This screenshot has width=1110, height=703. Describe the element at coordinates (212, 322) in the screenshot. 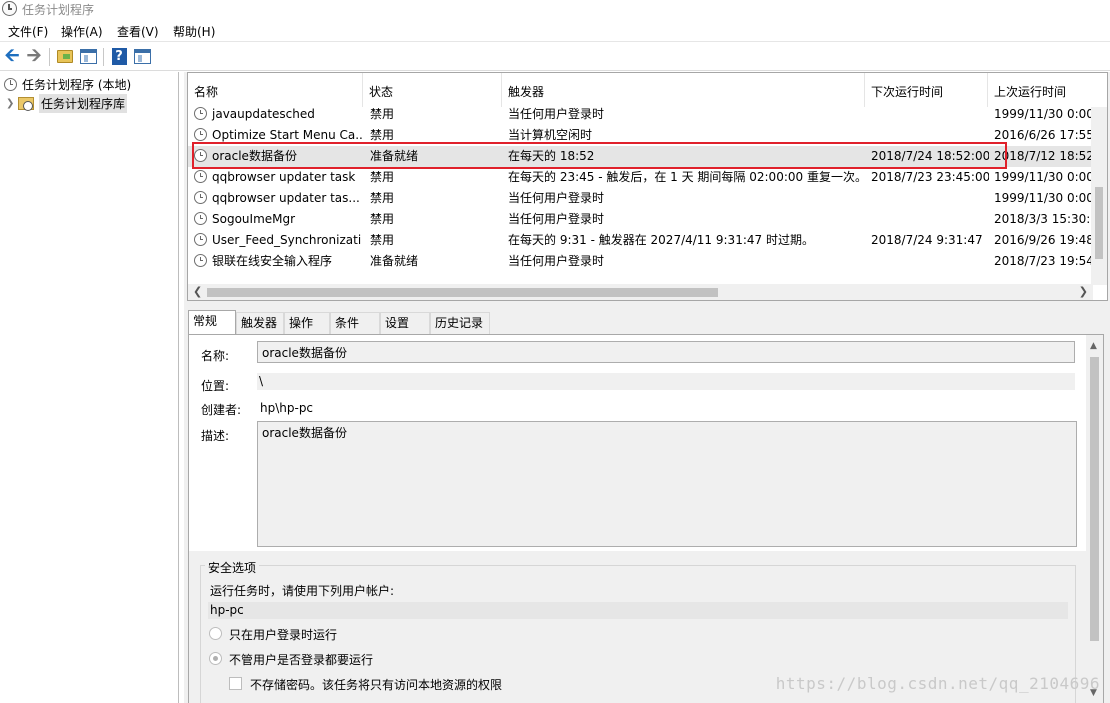

I see `tab-general: 常规` at that location.